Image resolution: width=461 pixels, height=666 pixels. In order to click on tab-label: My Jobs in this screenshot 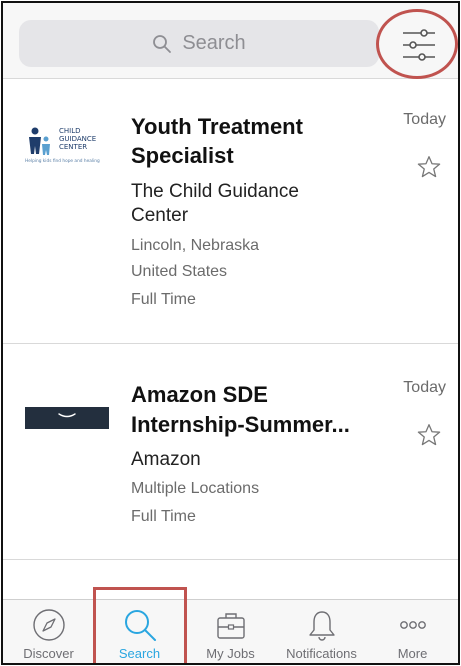, I will do `click(230, 653)`.